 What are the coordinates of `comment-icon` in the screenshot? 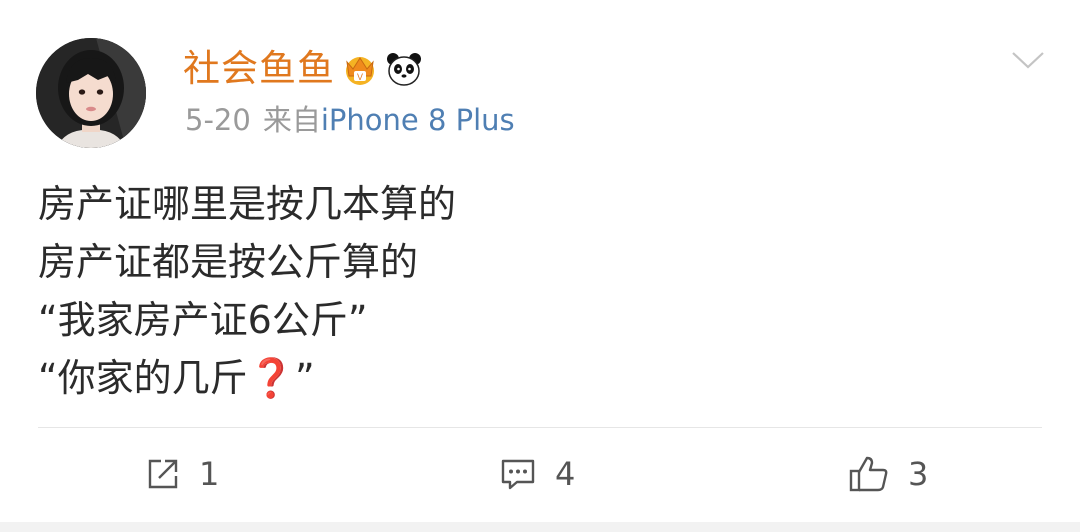 It's located at (518, 474).